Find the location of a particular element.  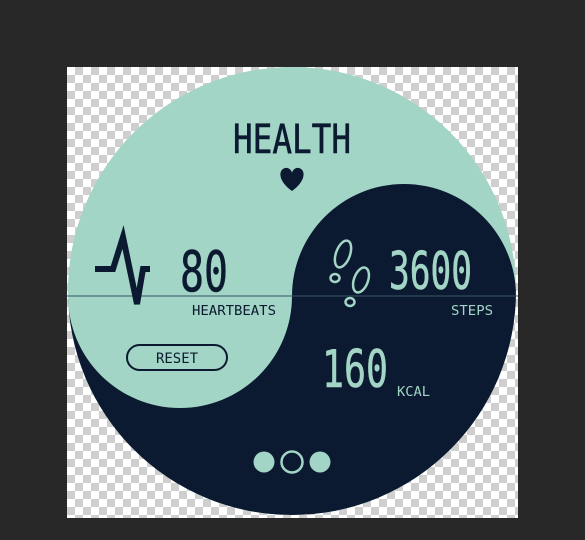

steps-unit: STEPS is located at coordinates (472, 311).